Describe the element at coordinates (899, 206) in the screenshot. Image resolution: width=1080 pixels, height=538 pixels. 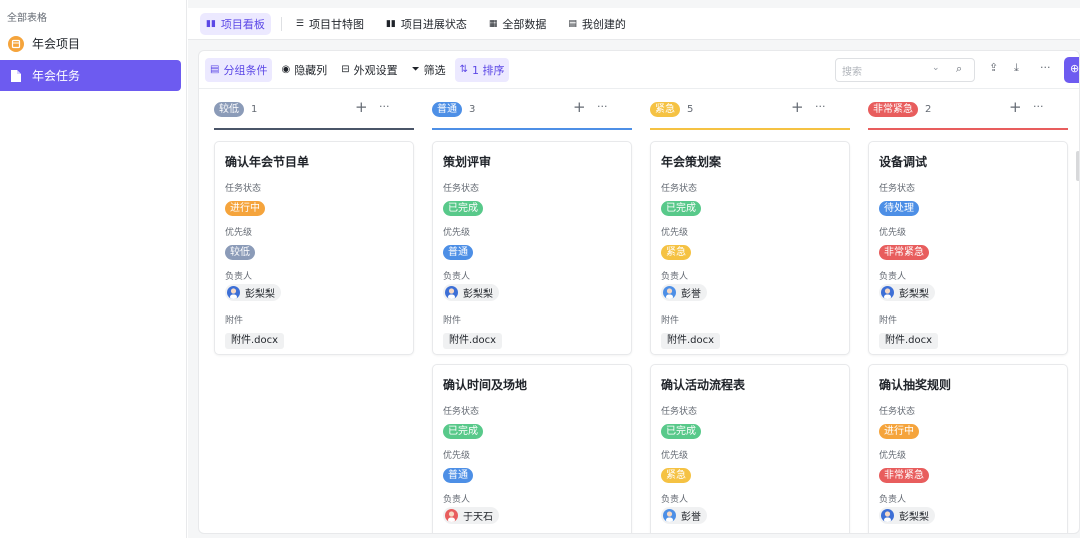
I see `status-value: 待处理` at that location.